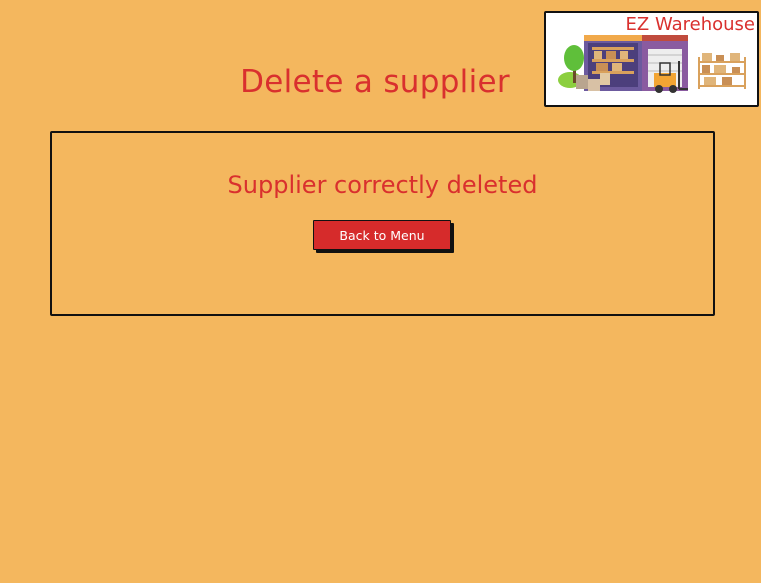 Image resolution: width=761 pixels, height=583 pixels. I want to click on deletion-success-message: Supplier correctly deleted, so click(382, 185).